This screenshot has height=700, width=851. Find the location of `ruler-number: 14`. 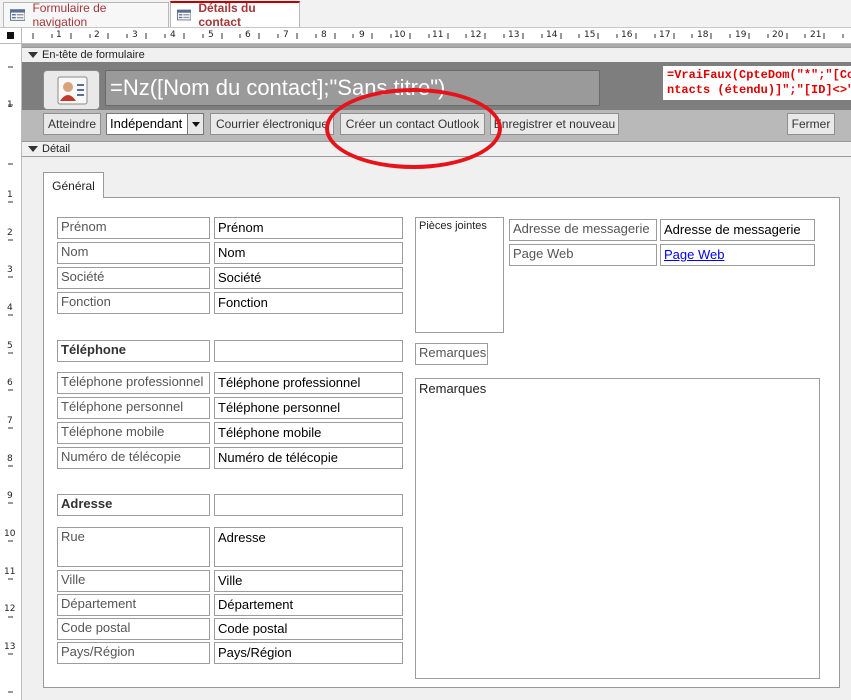

ruler-number: 14 is located at coordinates (552, 35).